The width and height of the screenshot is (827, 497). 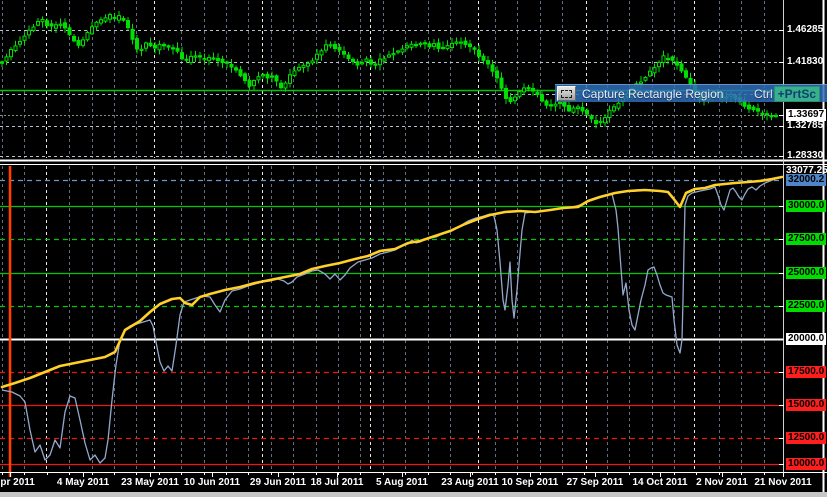 I want to click on capture-region-icon, so click(x=566, y=93).